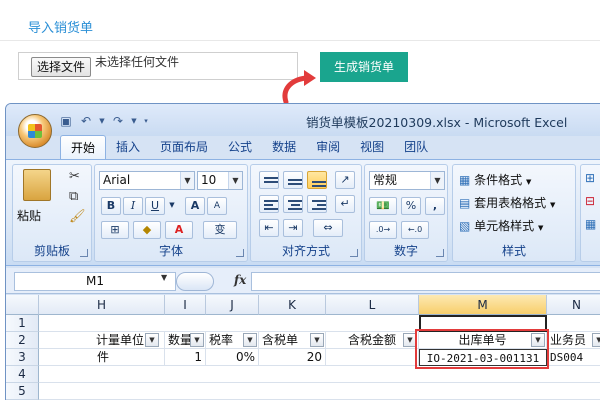 The width and height of the screenshot is (600, 400). Describe the element at coordinates (60, 26) in the screenshot. I see `page-title: 导入销货单` at that location.